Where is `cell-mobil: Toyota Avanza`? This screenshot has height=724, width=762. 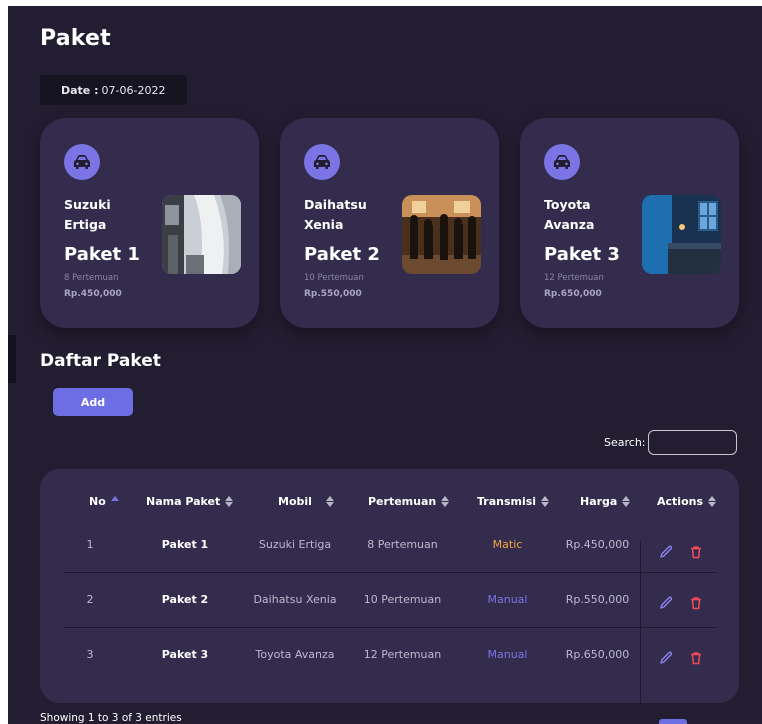
cell-mobil: Toyota Avanza is located at coordinates (295, 654).